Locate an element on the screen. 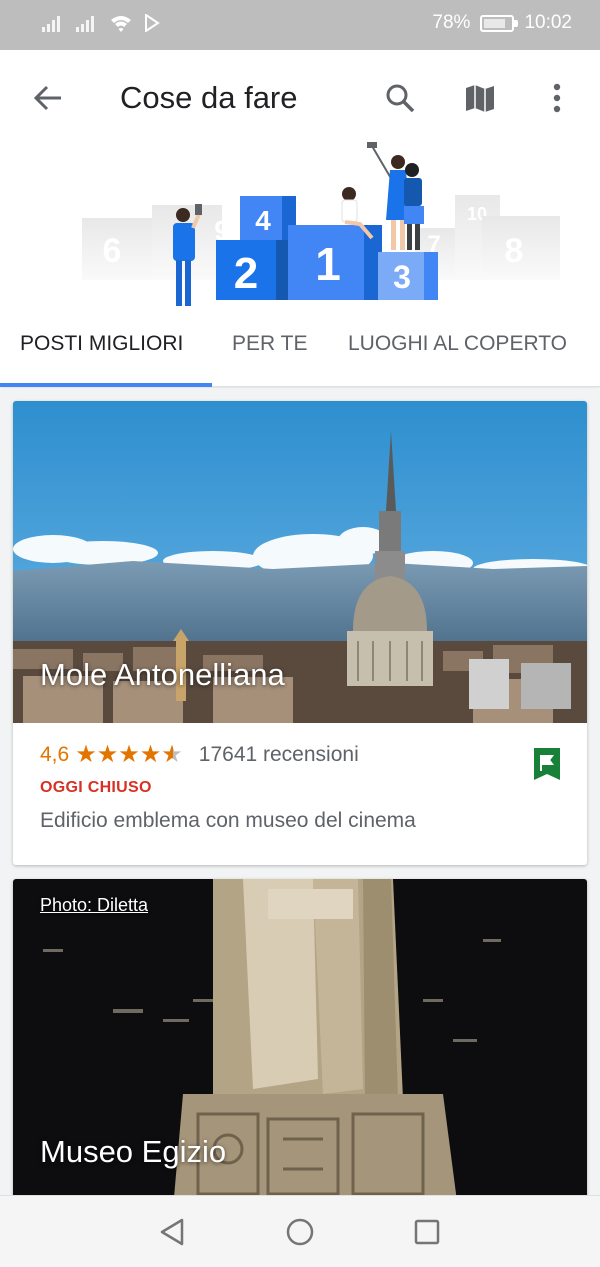 The height and width of the screenshot is (1267, 600). place-name: Mole Antonelliana is located at coordinates (162, 675).